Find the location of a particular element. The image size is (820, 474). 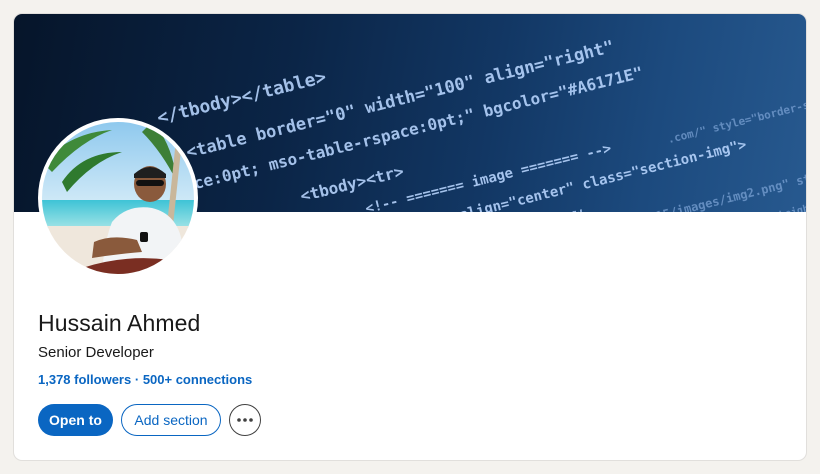

add-section-button: Add section is located at coordinates (171, 420).